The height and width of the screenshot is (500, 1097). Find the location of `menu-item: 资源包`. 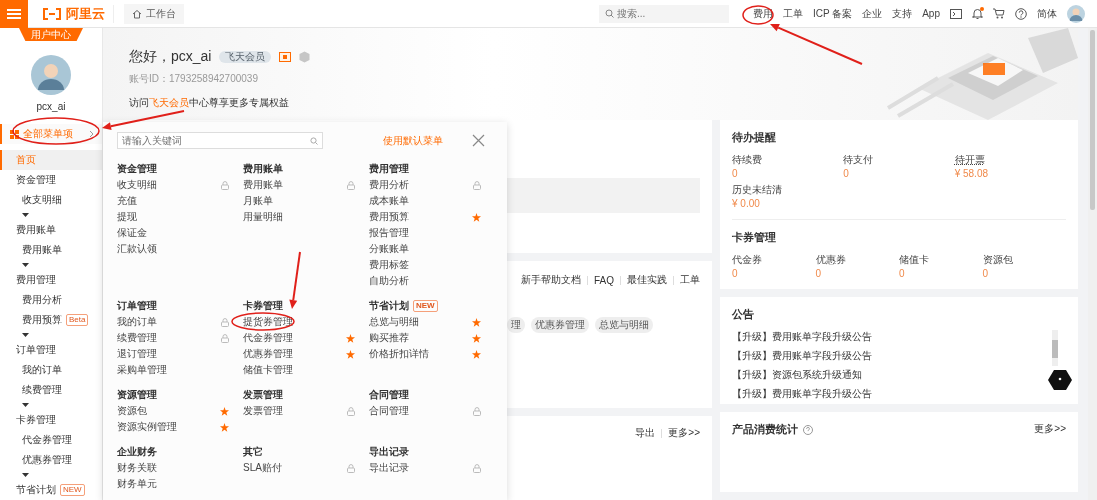

menu-item: 资源包 is located at coordinates (132, 411).